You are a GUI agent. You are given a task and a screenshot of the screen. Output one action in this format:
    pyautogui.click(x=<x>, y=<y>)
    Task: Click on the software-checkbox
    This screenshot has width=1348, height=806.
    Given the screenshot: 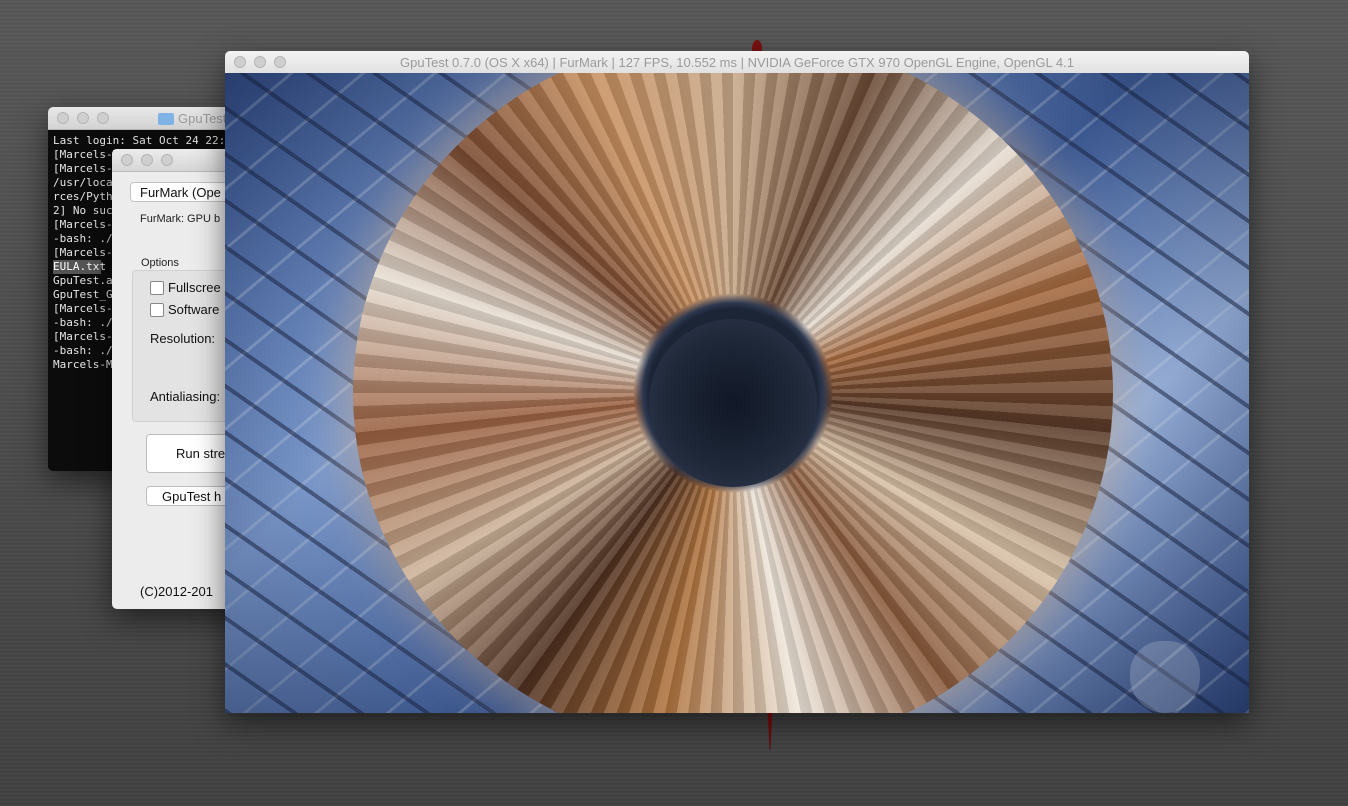 What is the action you would take?
    pyautogui.click(x=157, y=310)
    